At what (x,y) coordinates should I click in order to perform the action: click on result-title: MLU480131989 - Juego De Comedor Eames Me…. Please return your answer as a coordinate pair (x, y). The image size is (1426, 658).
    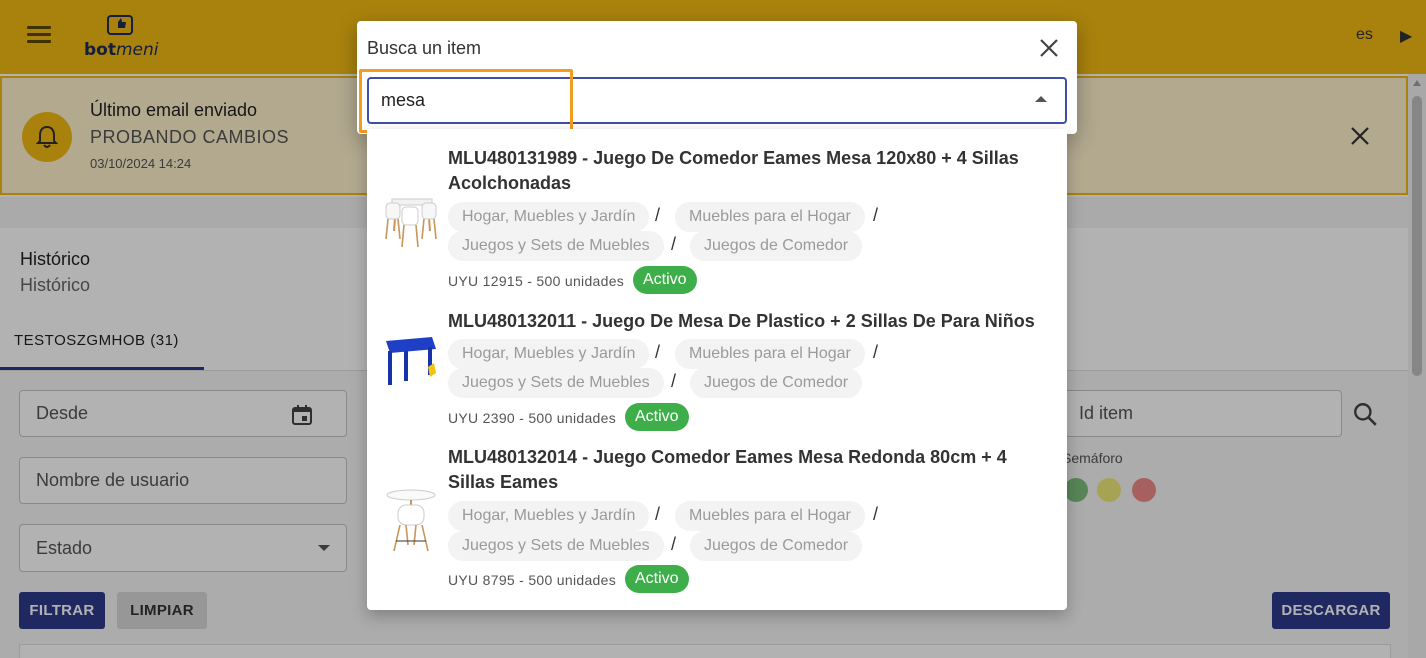
    Looking at the image, I should click on (733, 170).